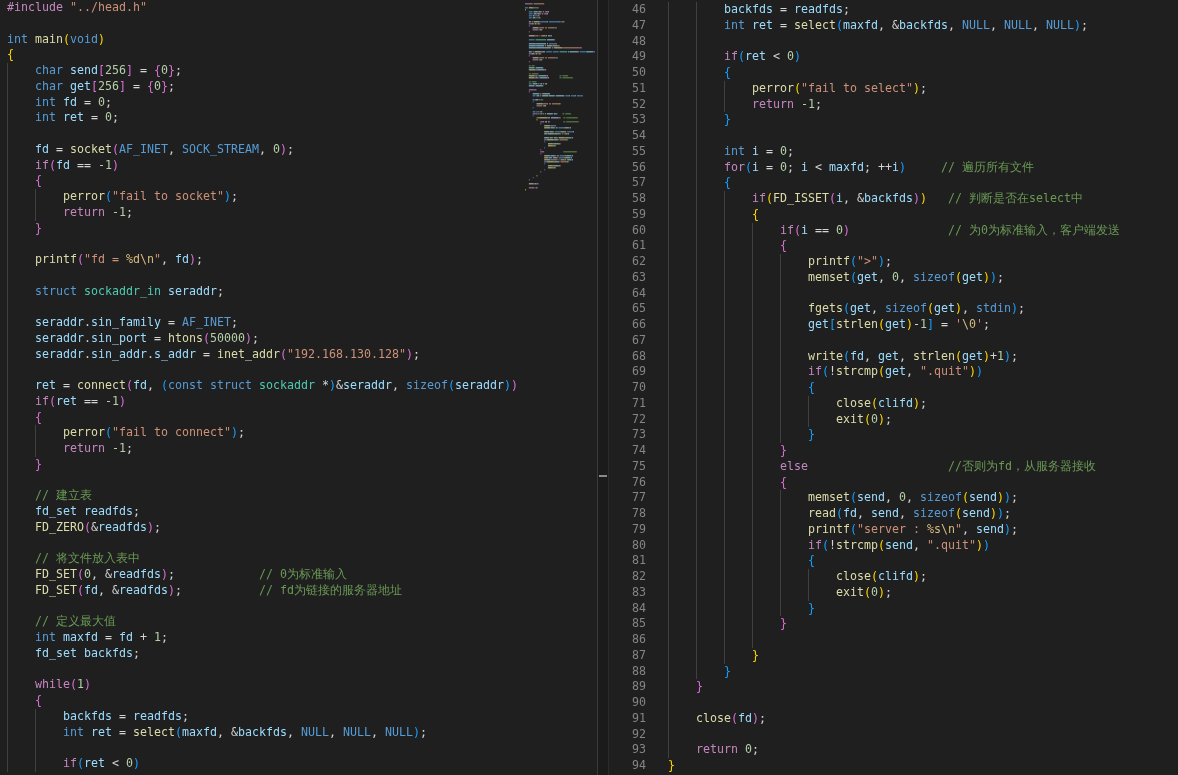 The width and height of the screenshot is (1178, 775). What do you see at coordinates (639, 167) in the screenshot?
I see `line-number: 56` at bounding box center [639, 167].